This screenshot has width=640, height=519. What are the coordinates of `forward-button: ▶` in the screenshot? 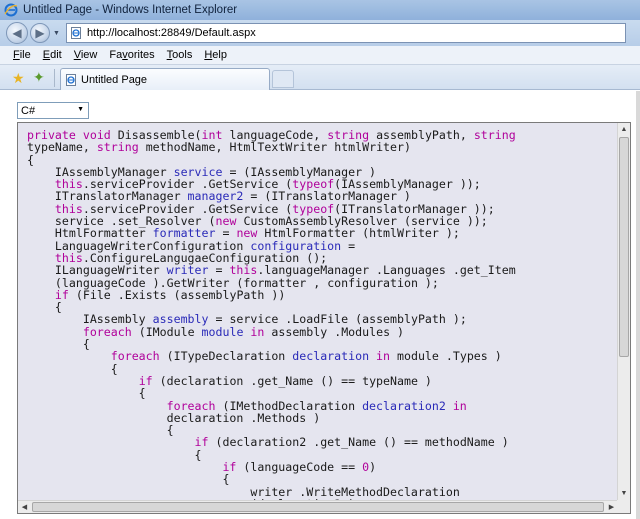 It's located at (40, 33).